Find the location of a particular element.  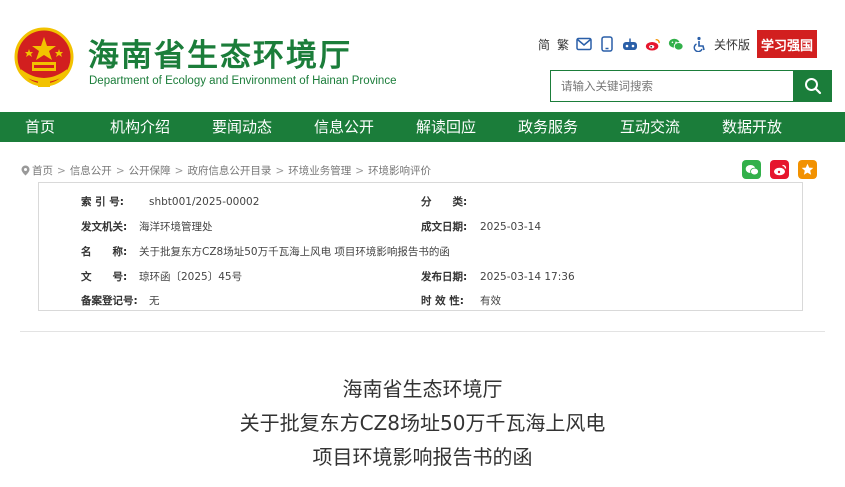

nav-item-news: 要闻动态 is located at coordinates (242, 127).